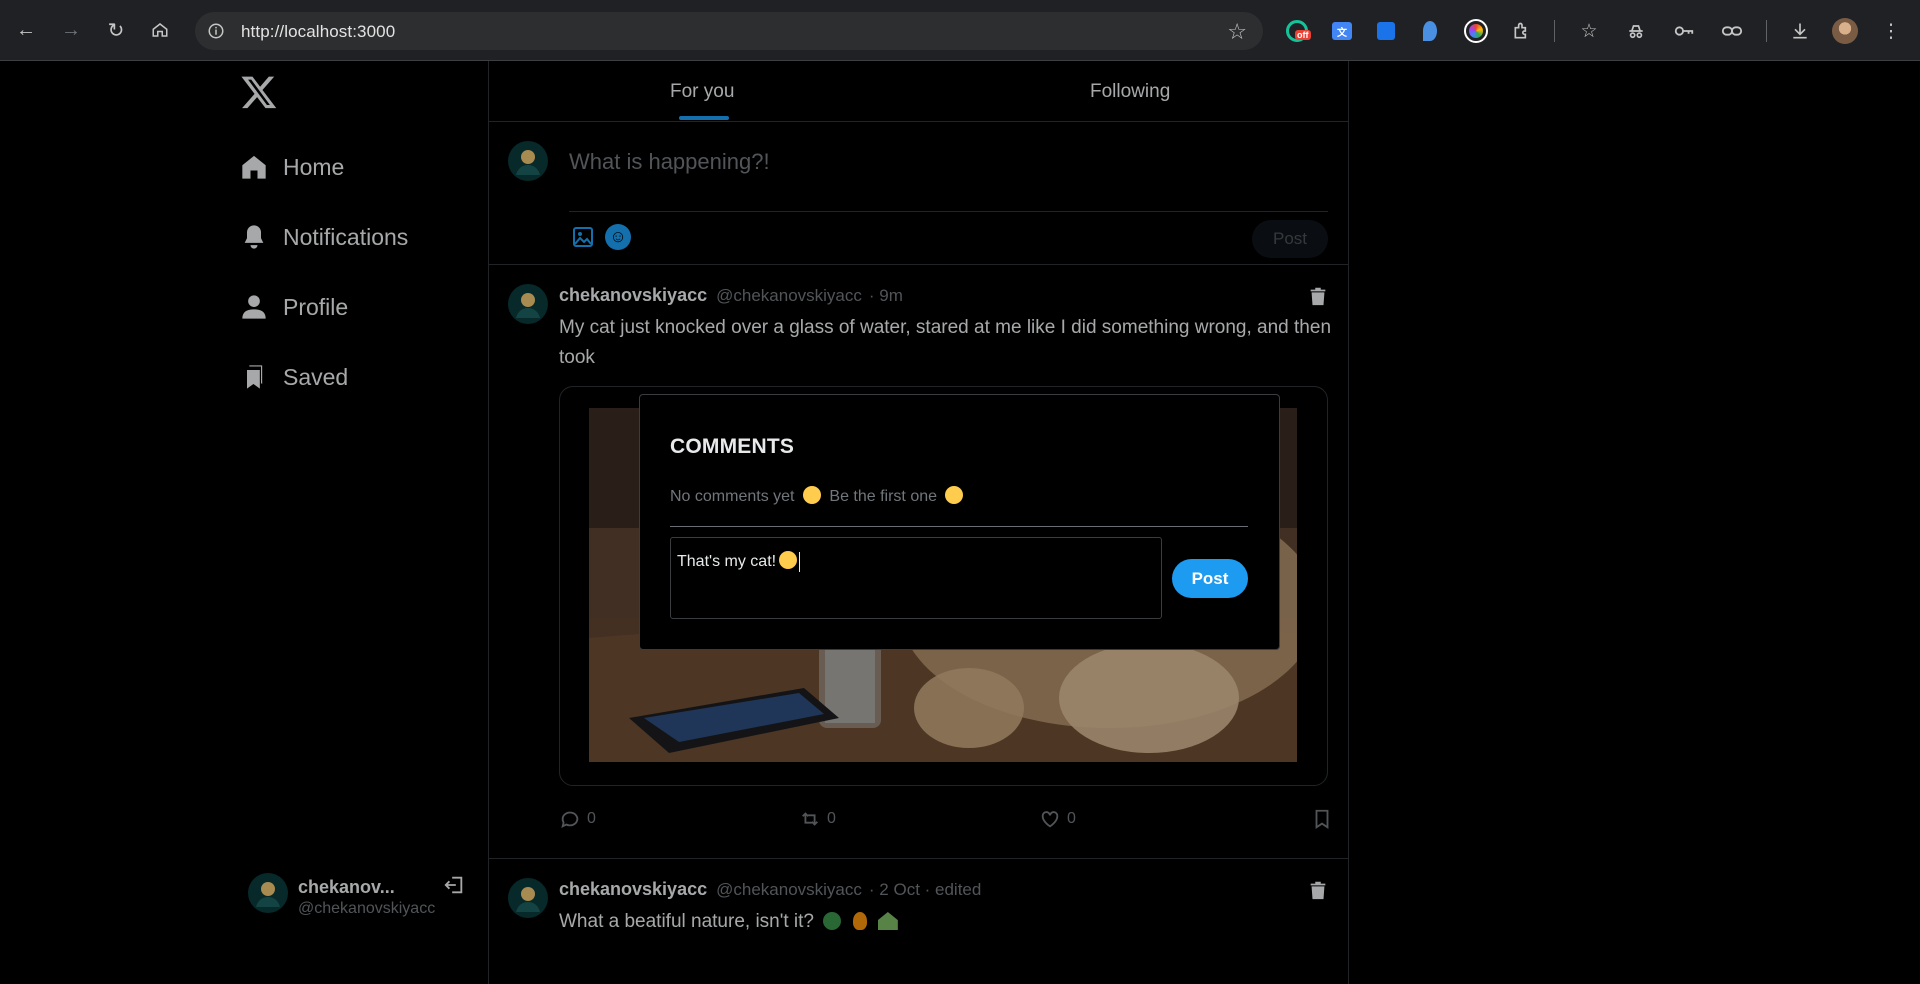 The width and height of the screenshot is (1920, 984). Describe the element at coordinates (1303, 35) in the screenshot. I see `extension-badge: off` at that location.